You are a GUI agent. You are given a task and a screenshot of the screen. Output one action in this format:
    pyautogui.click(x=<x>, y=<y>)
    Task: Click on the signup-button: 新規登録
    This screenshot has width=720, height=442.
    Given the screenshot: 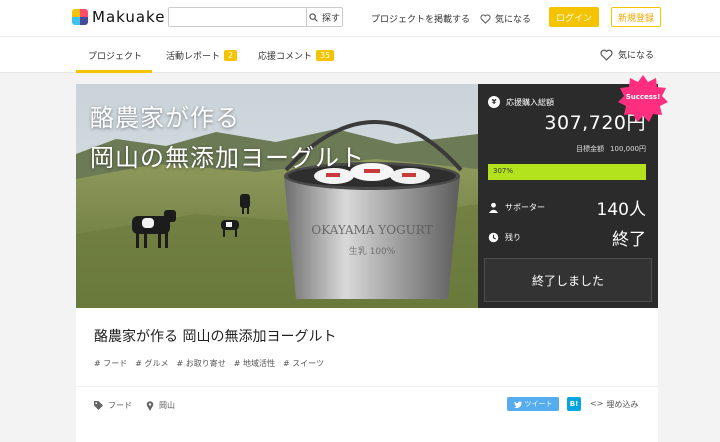 What is the action you would take?
    pyautogui.click(x=636, y=17)
    